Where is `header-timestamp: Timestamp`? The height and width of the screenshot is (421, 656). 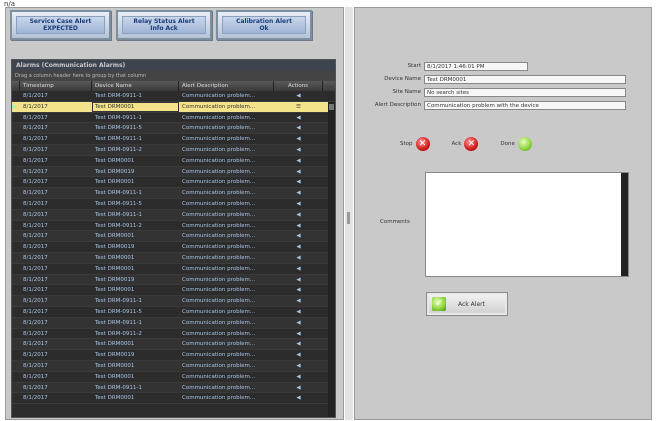
header-timestamp: Timestamp is located at coordinates (56, 86).